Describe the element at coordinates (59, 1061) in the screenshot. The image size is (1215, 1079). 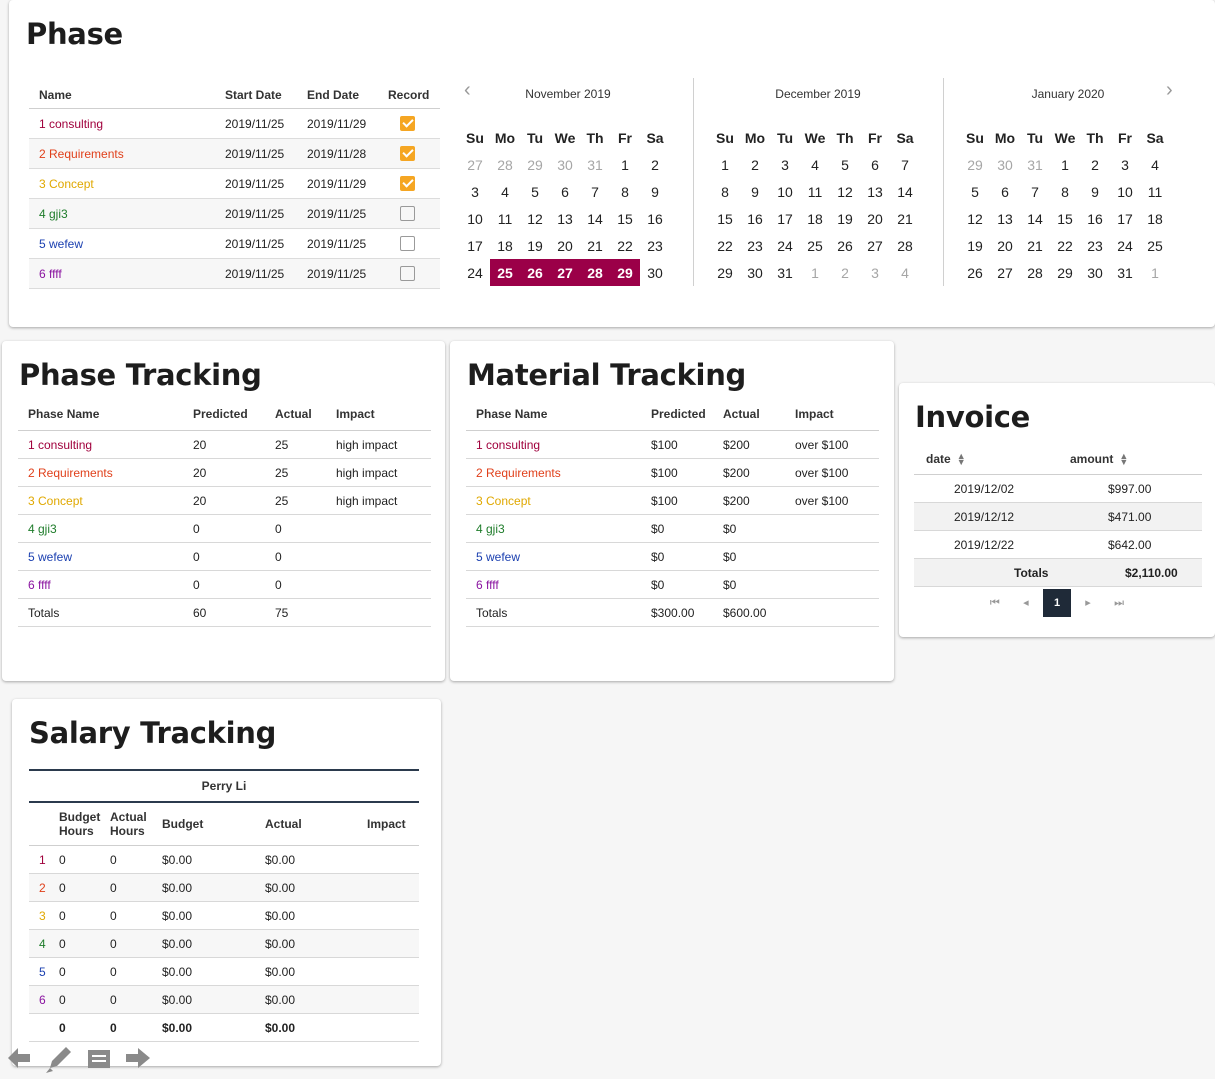
I see `pencil-icon` at that location.